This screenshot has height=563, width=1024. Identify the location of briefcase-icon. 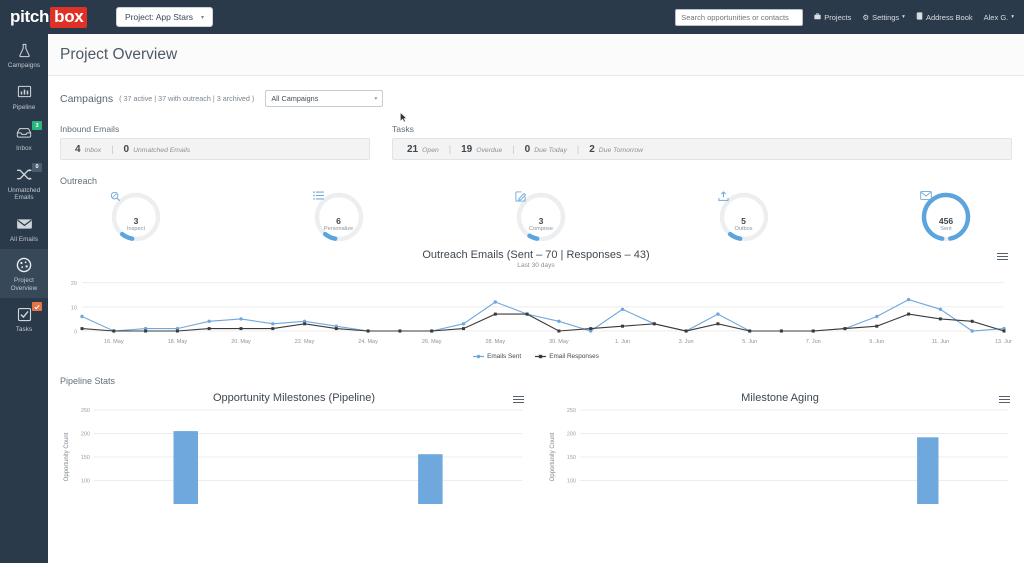
(817, 17).